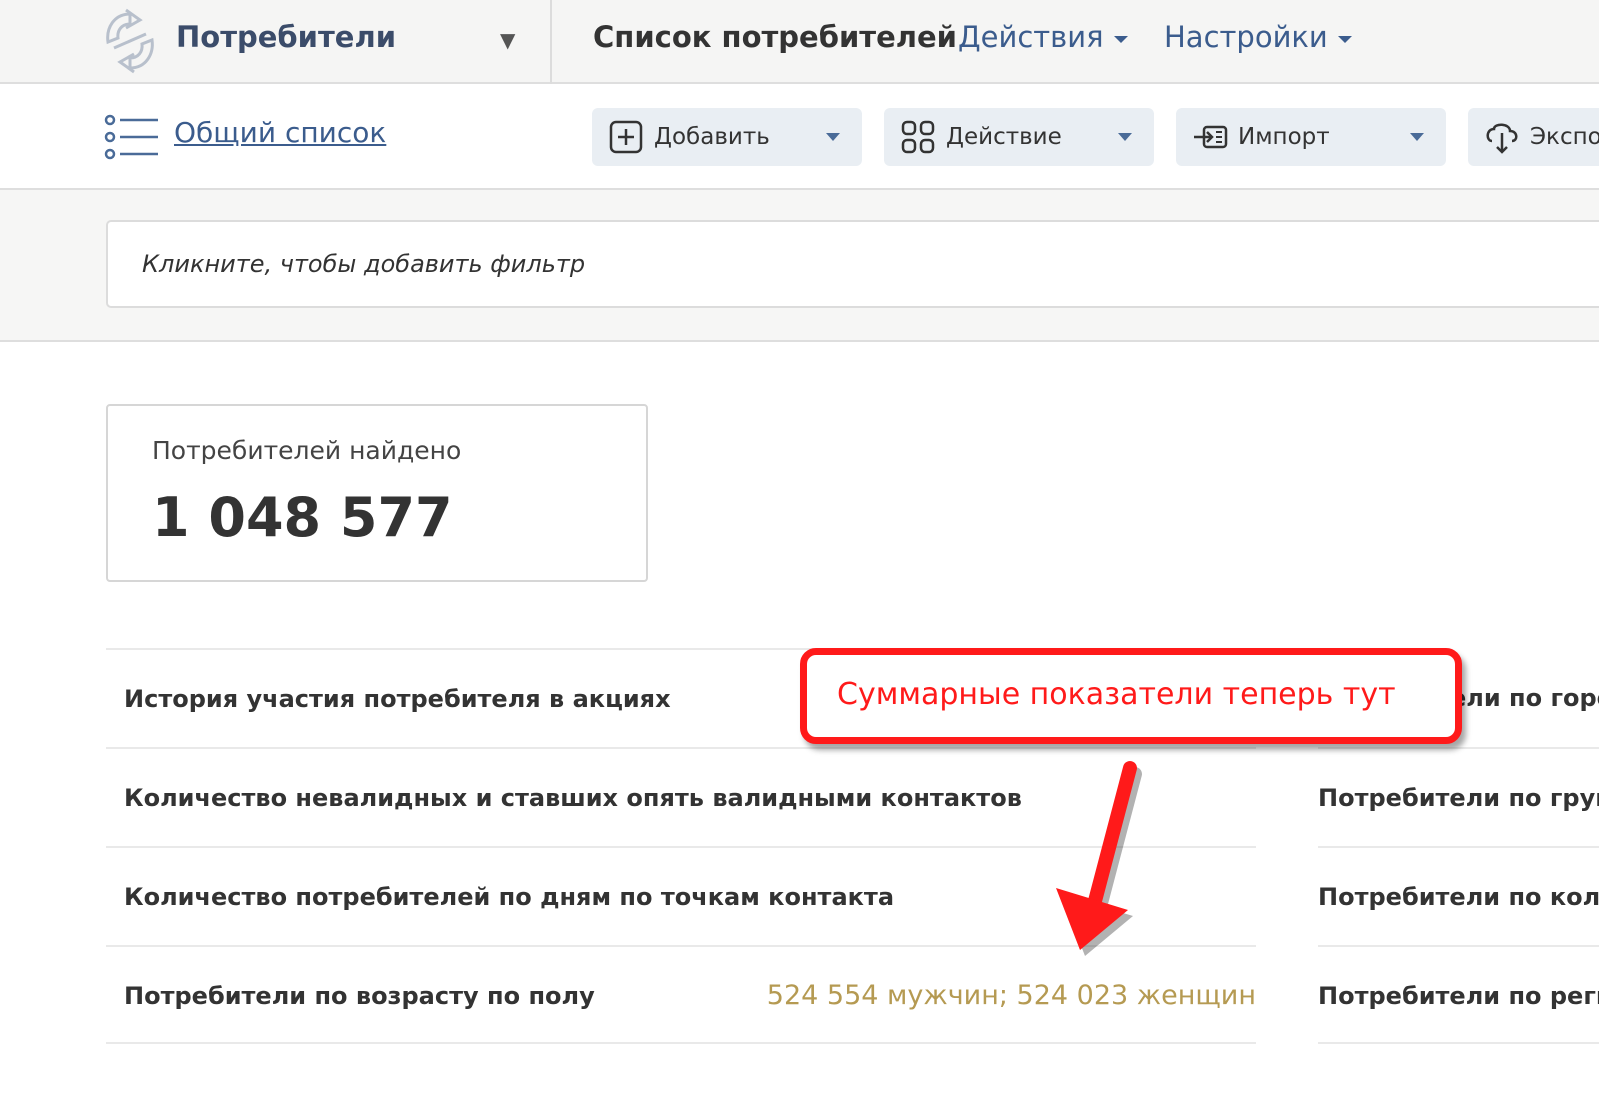 The image size is (1599, 1106). Describe the element at coordinates (626, 137) in the screenshot. I see `plus-square-icon` at that location.